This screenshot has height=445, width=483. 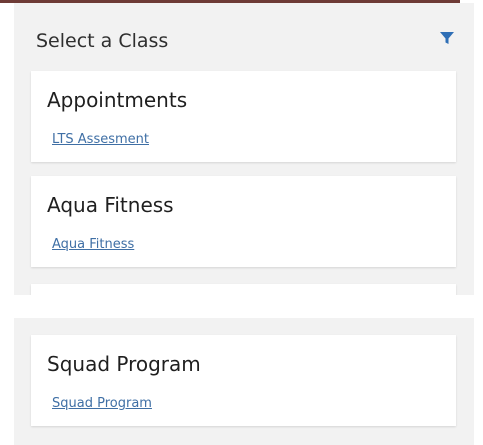 What do you see at coordinates (110, 205) in the screenshot?
I see `class-card-title: Aqua Fitness` at bounding box center [110, 205].